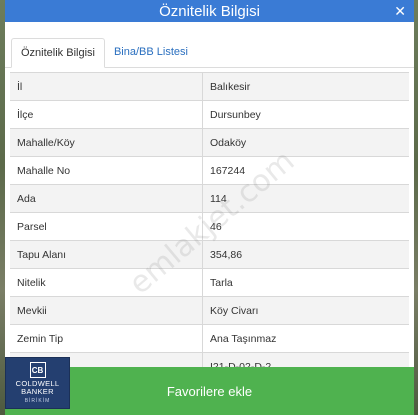  What do you see at coordinates (106, 198) in the screenshot?
I see `attr-key-ada: Ada` at bounding box center [106, 198].